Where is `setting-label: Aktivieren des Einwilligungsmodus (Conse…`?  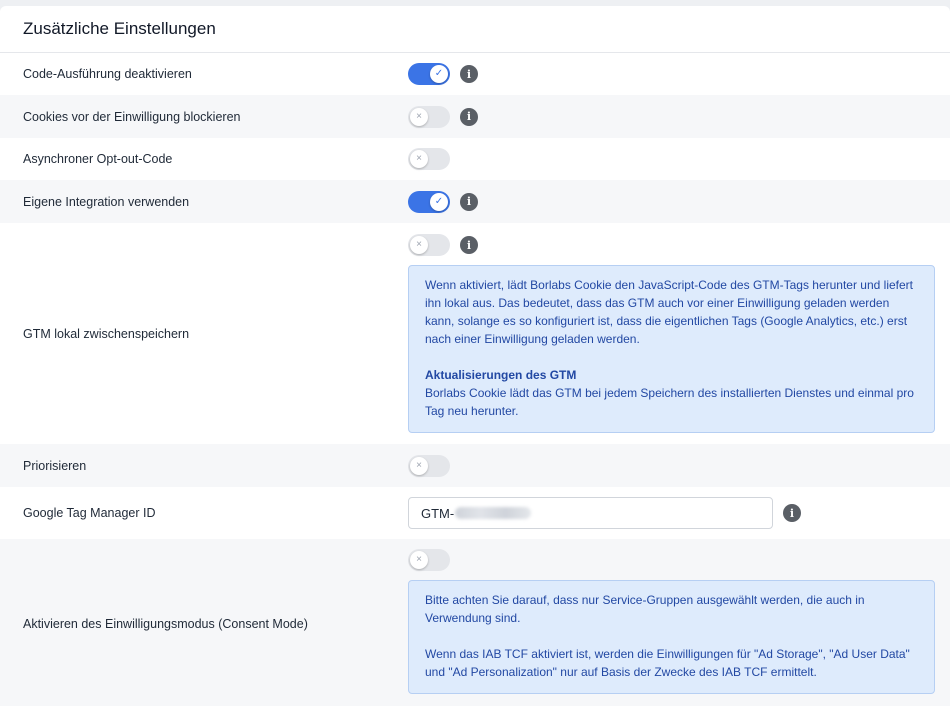 setting-label: Aktivieren des Einwilligungsmodus (Conse… is located at coordinates (165, 624).